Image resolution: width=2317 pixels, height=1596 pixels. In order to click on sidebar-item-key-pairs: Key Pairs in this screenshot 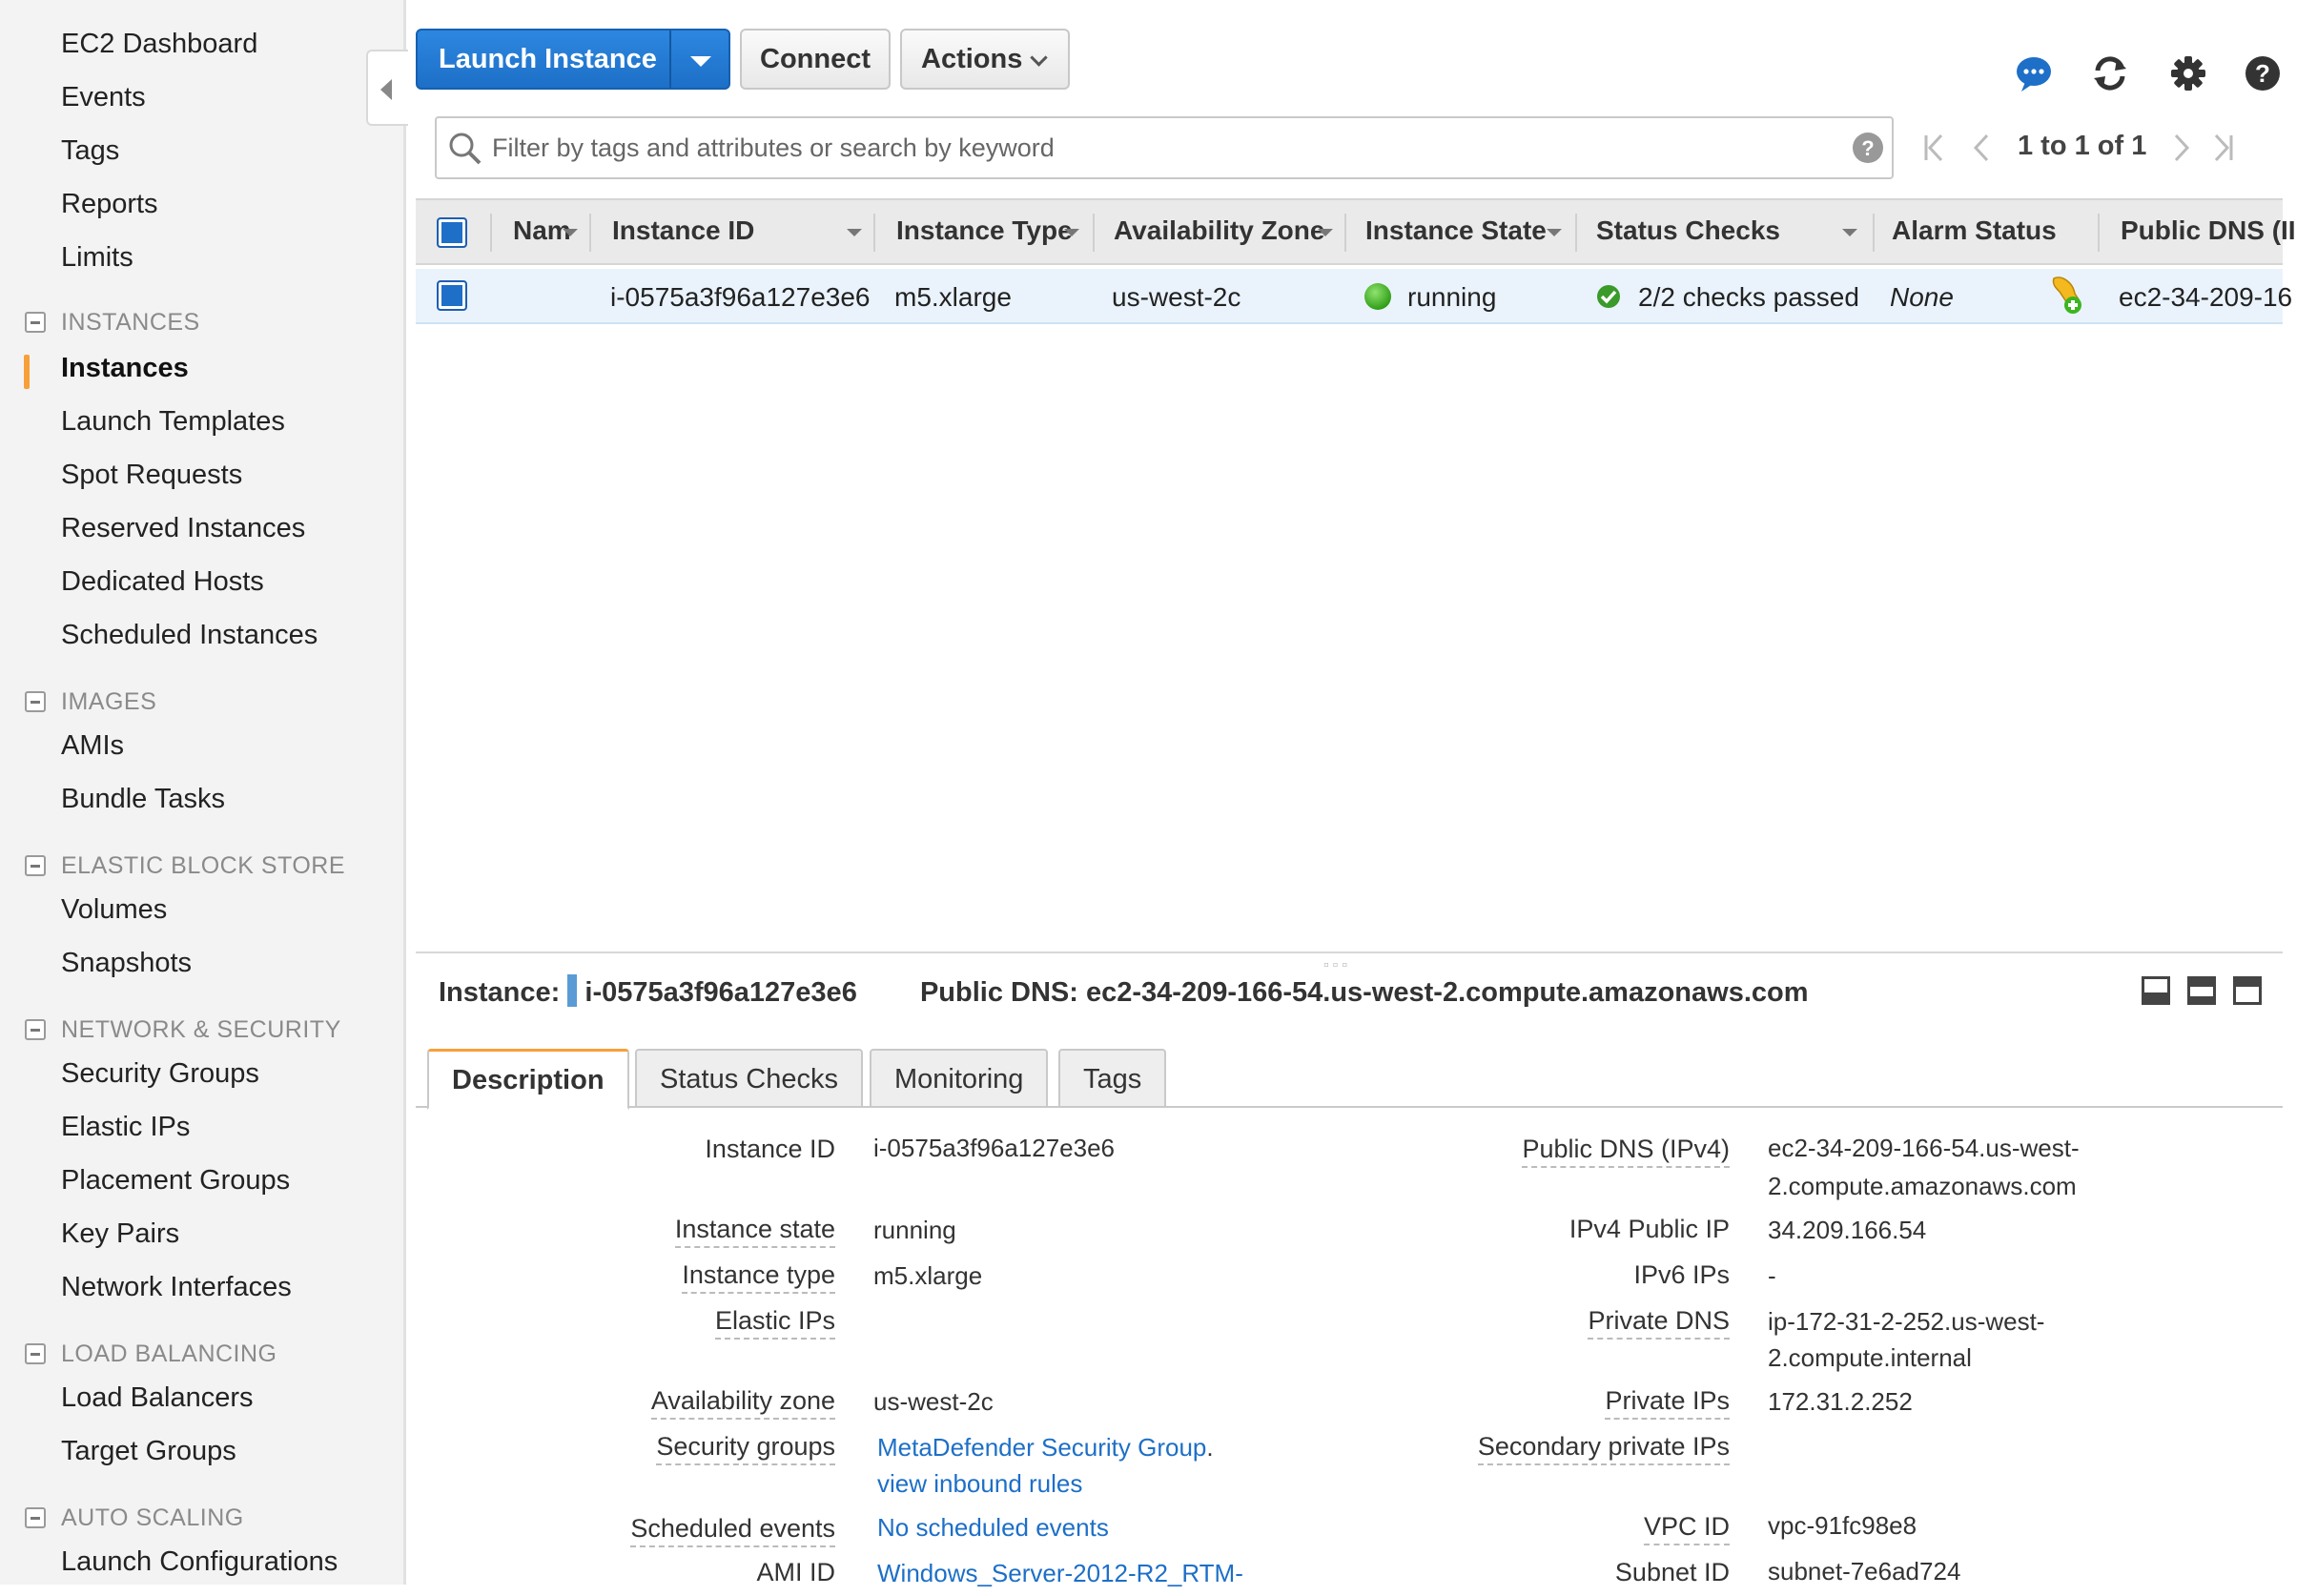, I will do `click(120, 1234)`.